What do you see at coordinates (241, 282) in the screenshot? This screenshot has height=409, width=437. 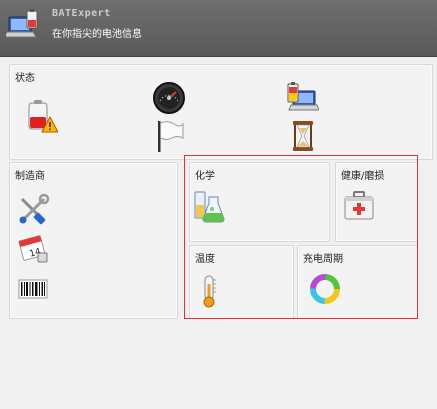 I see `temperature-panel: 温度` at bounding box center [241, 282].